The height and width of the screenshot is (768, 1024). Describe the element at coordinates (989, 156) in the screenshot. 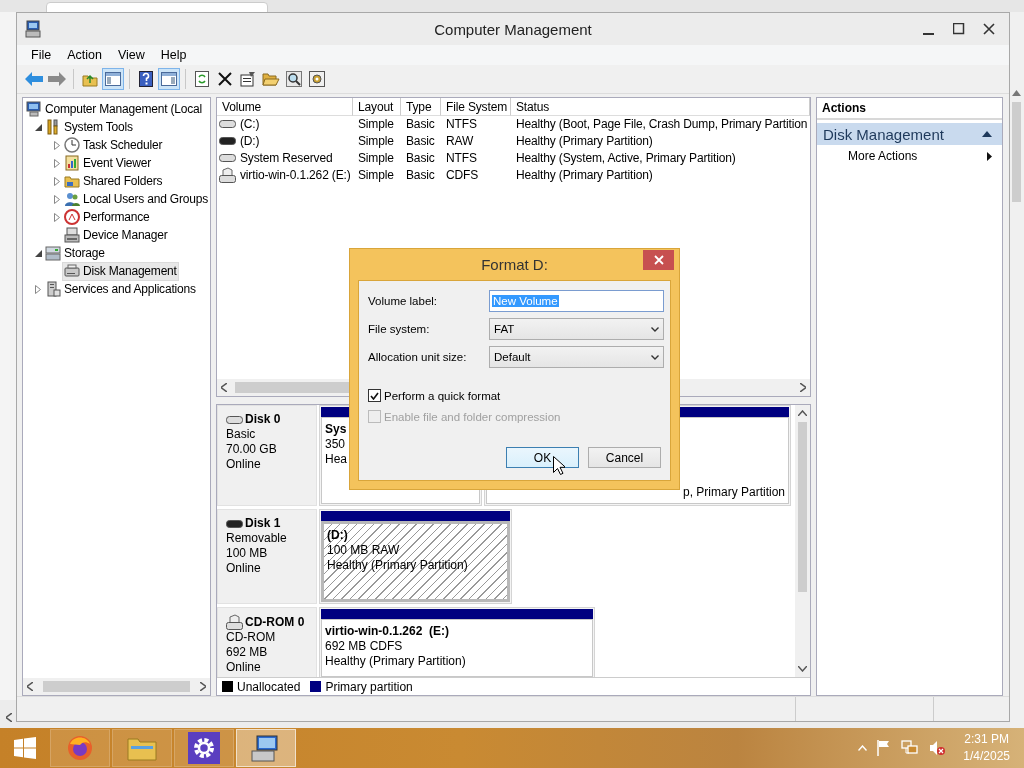

I see `submenu-arrow-icon` at that location.